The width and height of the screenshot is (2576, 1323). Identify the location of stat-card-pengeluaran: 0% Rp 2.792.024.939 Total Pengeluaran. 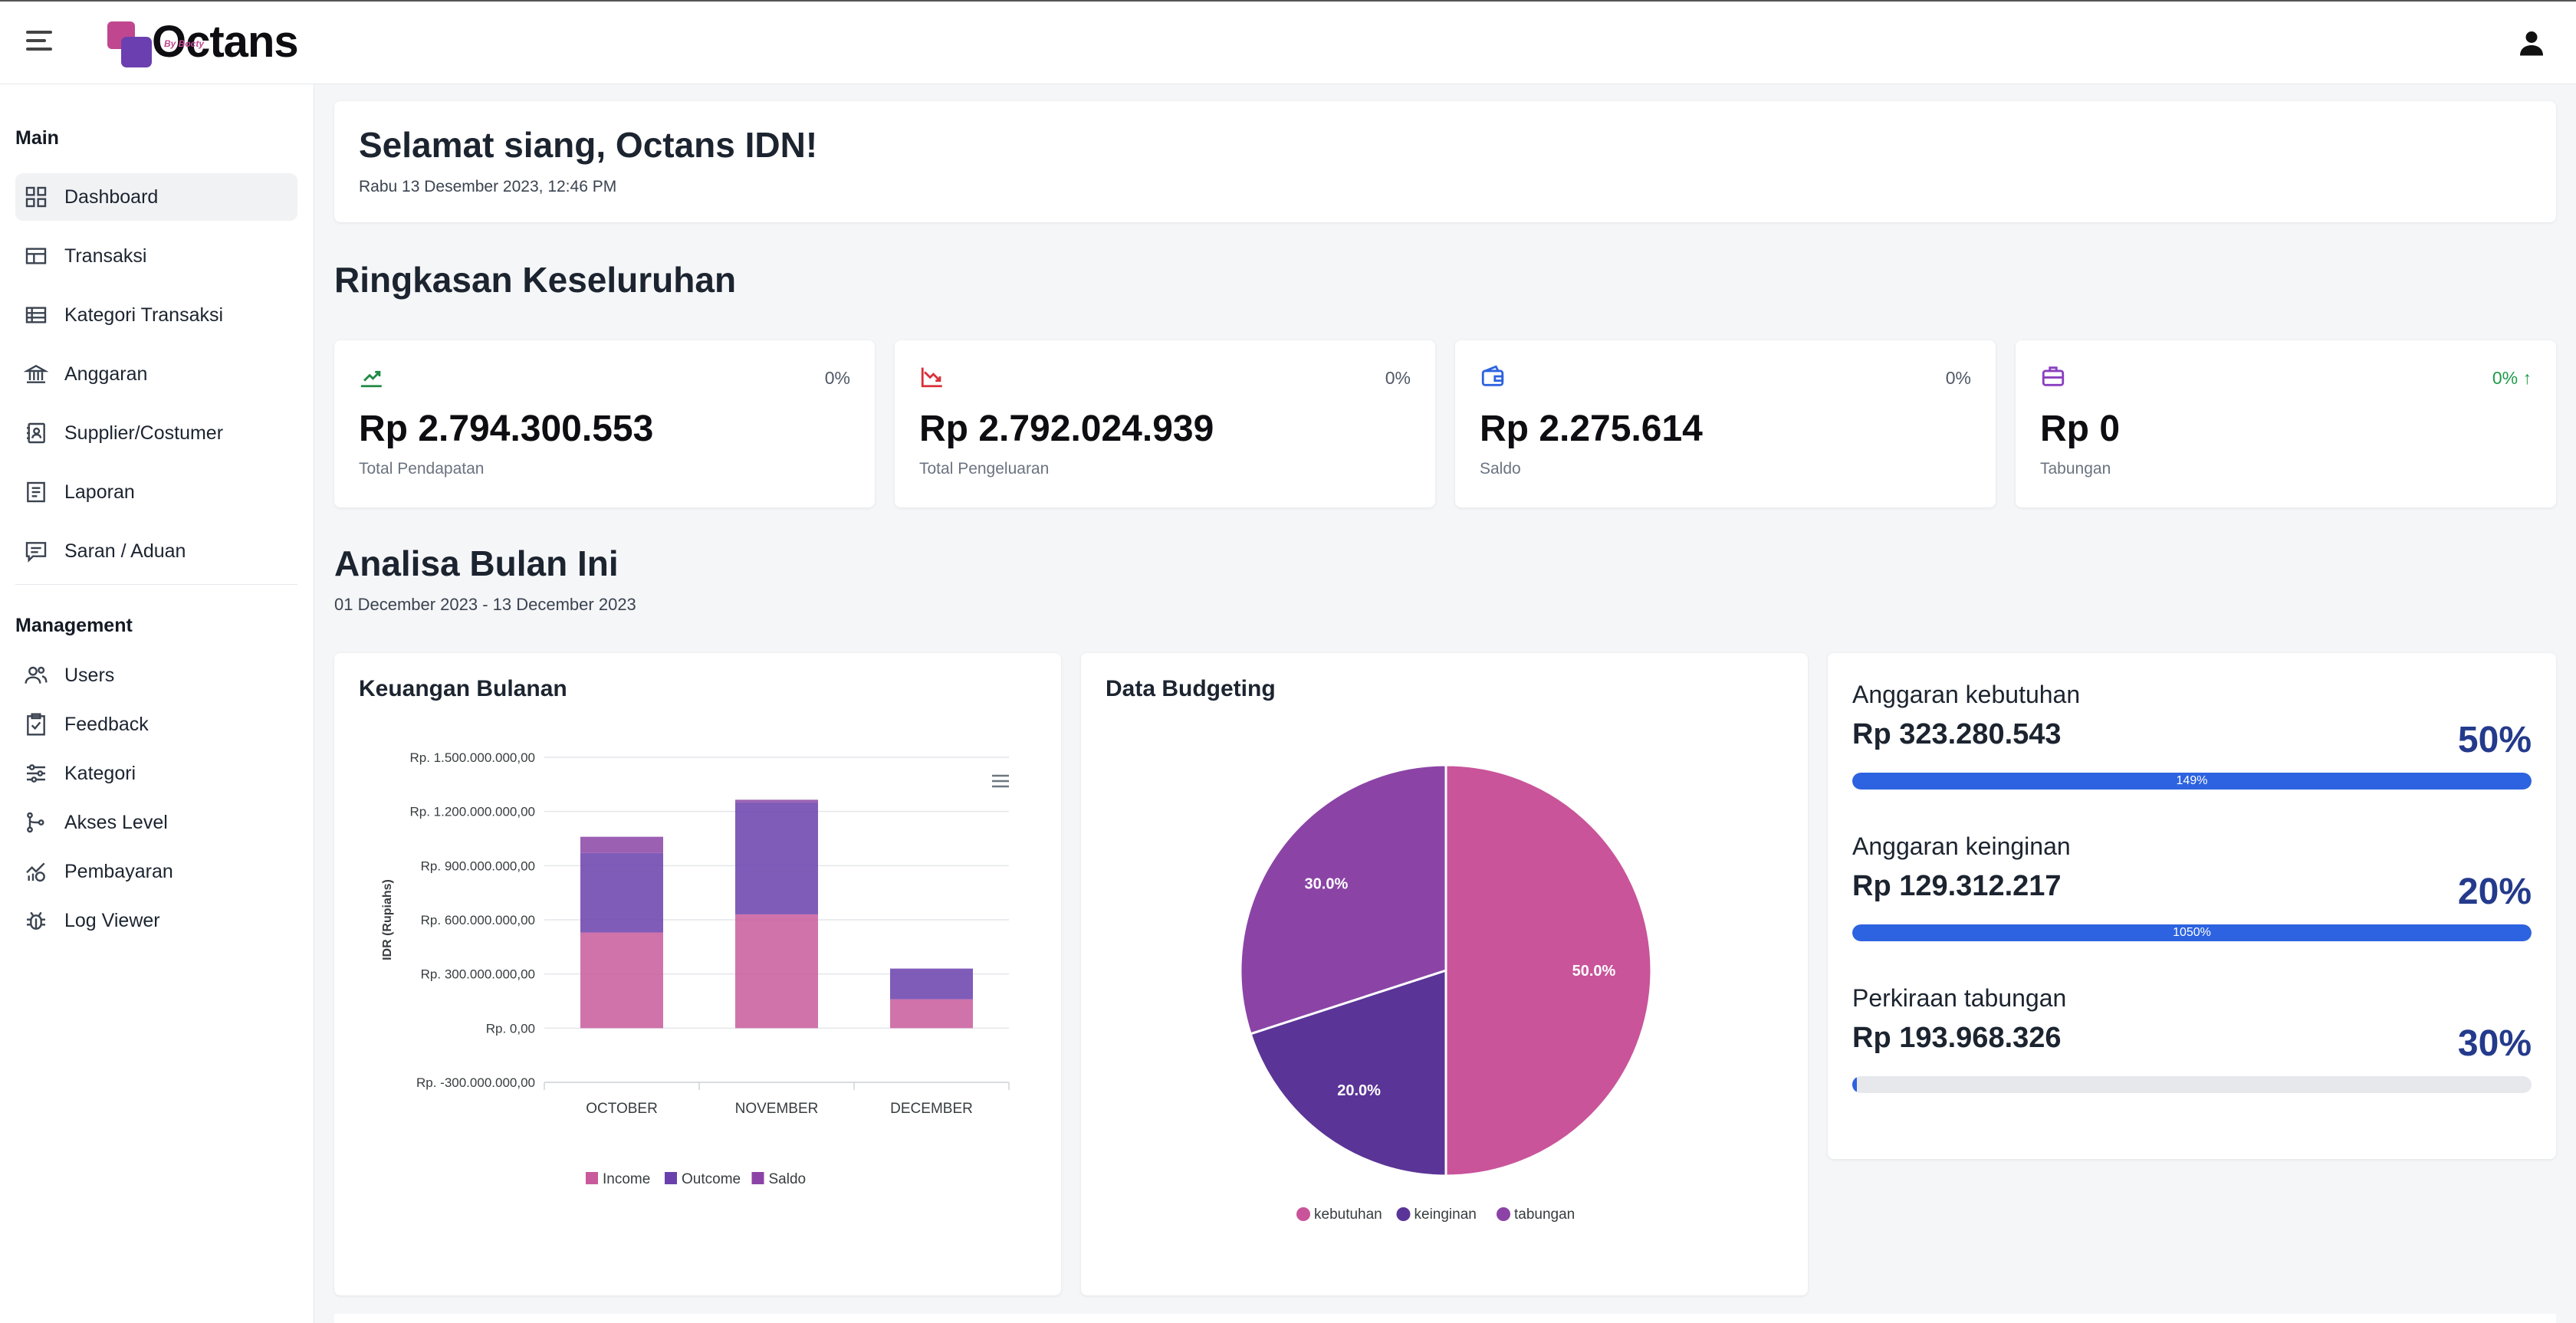
(1165, 423).